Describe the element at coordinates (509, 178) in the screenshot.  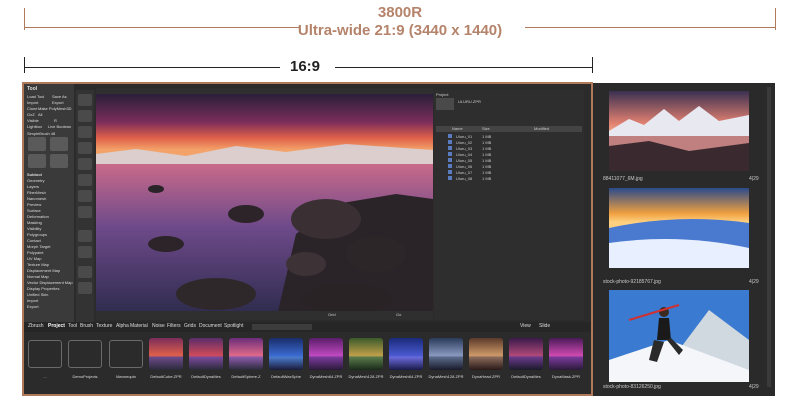
I see `file-row: Uluru_08 1 MB` at that location.